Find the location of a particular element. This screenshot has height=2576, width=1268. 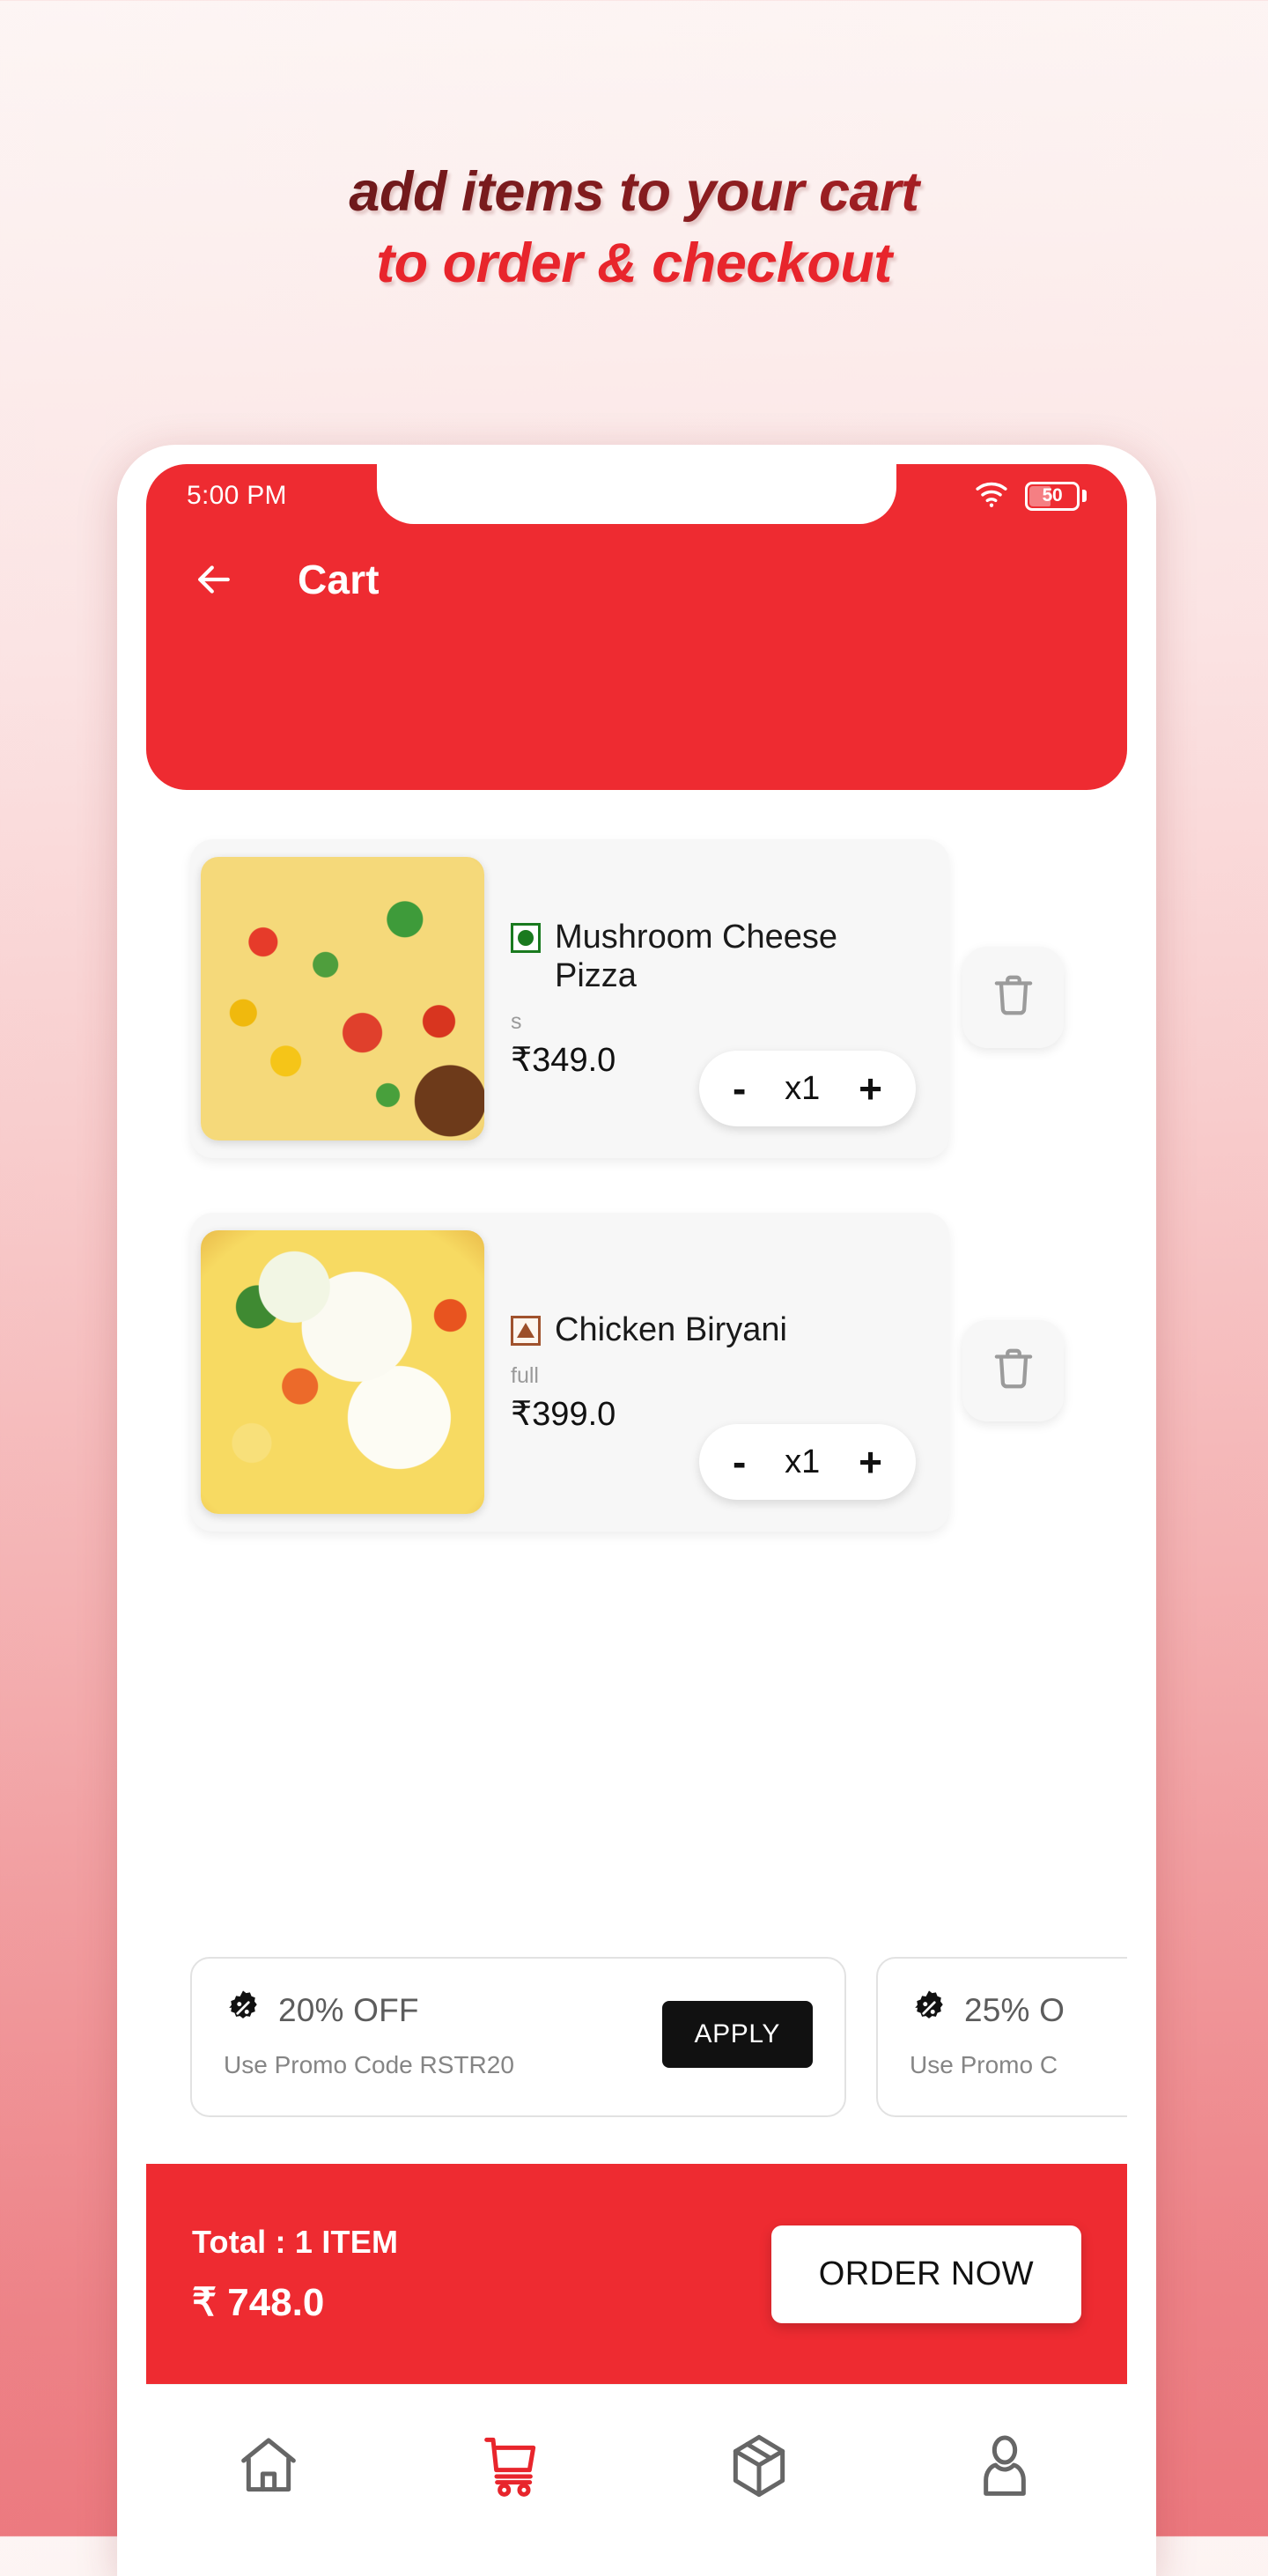

headline-line-1: add items to your cart is located at coordinates (634, 192).